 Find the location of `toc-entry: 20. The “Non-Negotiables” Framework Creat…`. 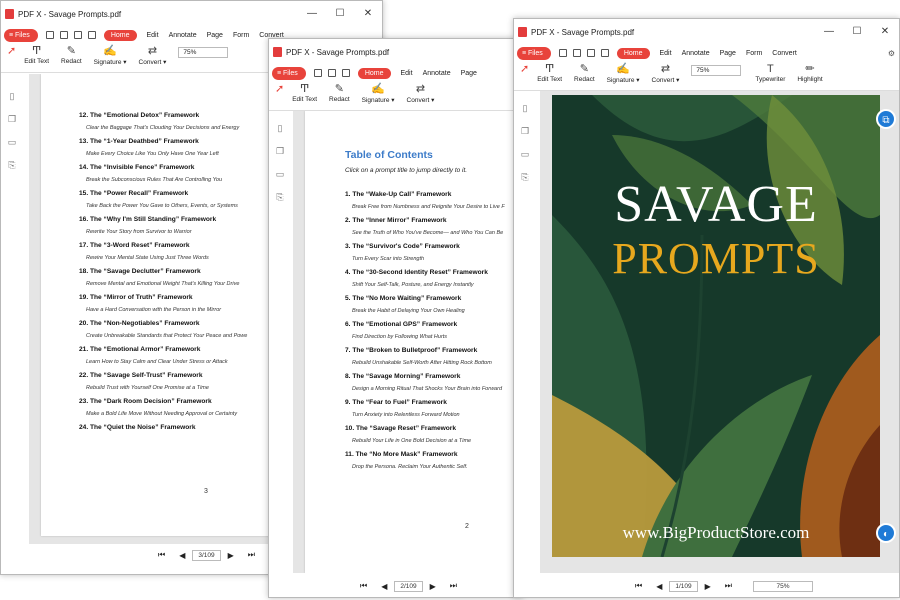

toc-entry: 20. The “Non-Negotiables” Framework Creat… is located at coordinates (163, 329).